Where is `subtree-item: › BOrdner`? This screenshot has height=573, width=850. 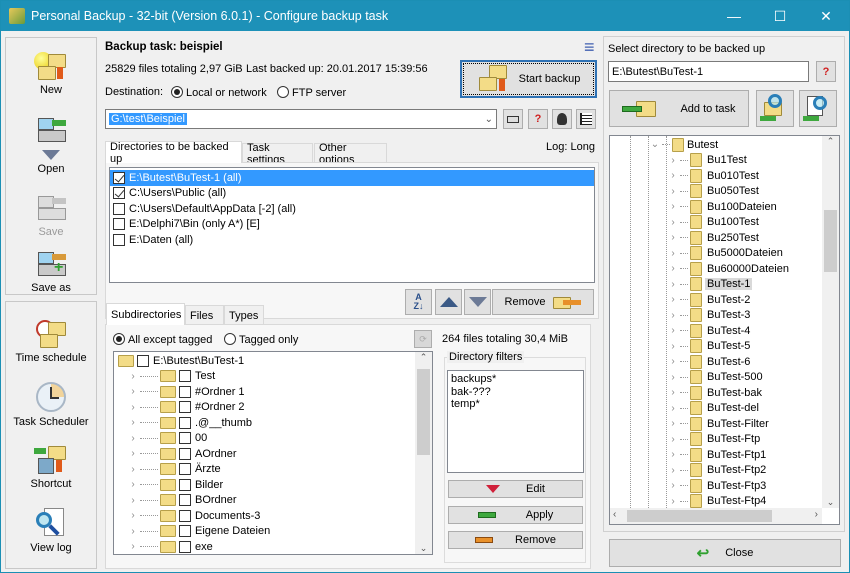 subtree-item: › BOrdner is located at coordinates (275, 501).